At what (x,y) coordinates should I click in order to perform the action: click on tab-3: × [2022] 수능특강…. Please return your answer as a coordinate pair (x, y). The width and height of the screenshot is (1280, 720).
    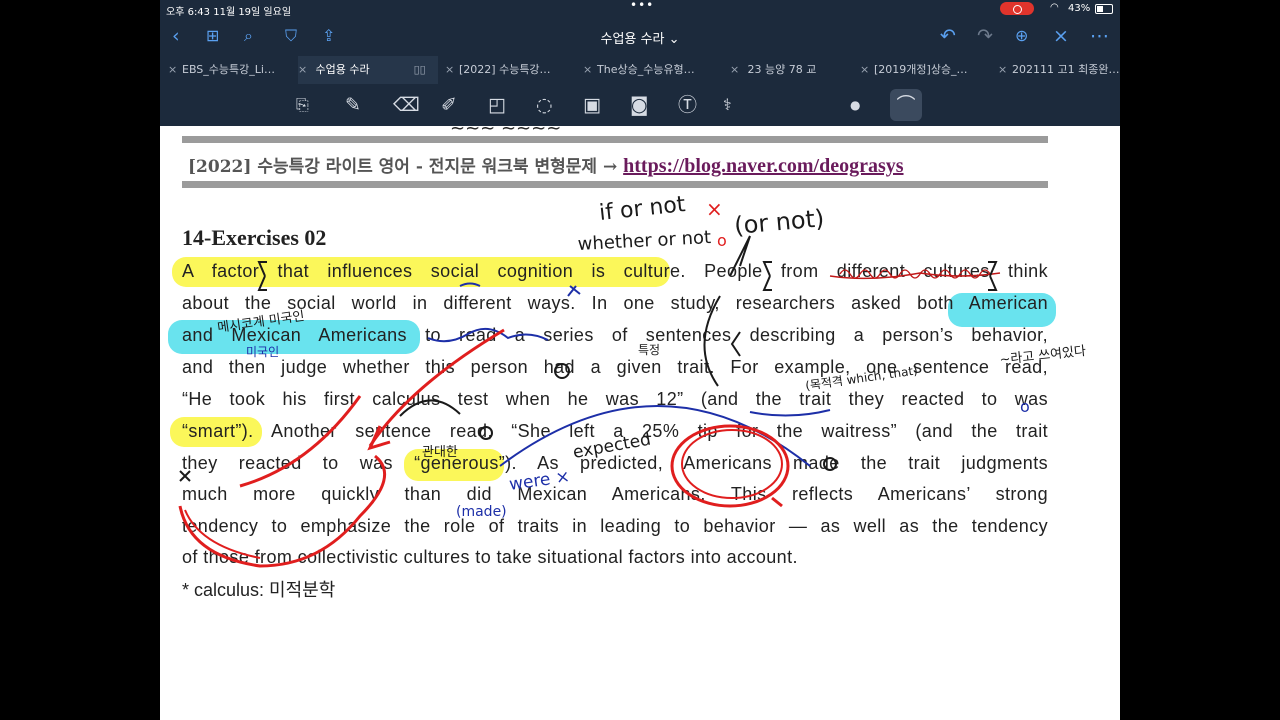
    Looking at the image, I should click on (510, 70).